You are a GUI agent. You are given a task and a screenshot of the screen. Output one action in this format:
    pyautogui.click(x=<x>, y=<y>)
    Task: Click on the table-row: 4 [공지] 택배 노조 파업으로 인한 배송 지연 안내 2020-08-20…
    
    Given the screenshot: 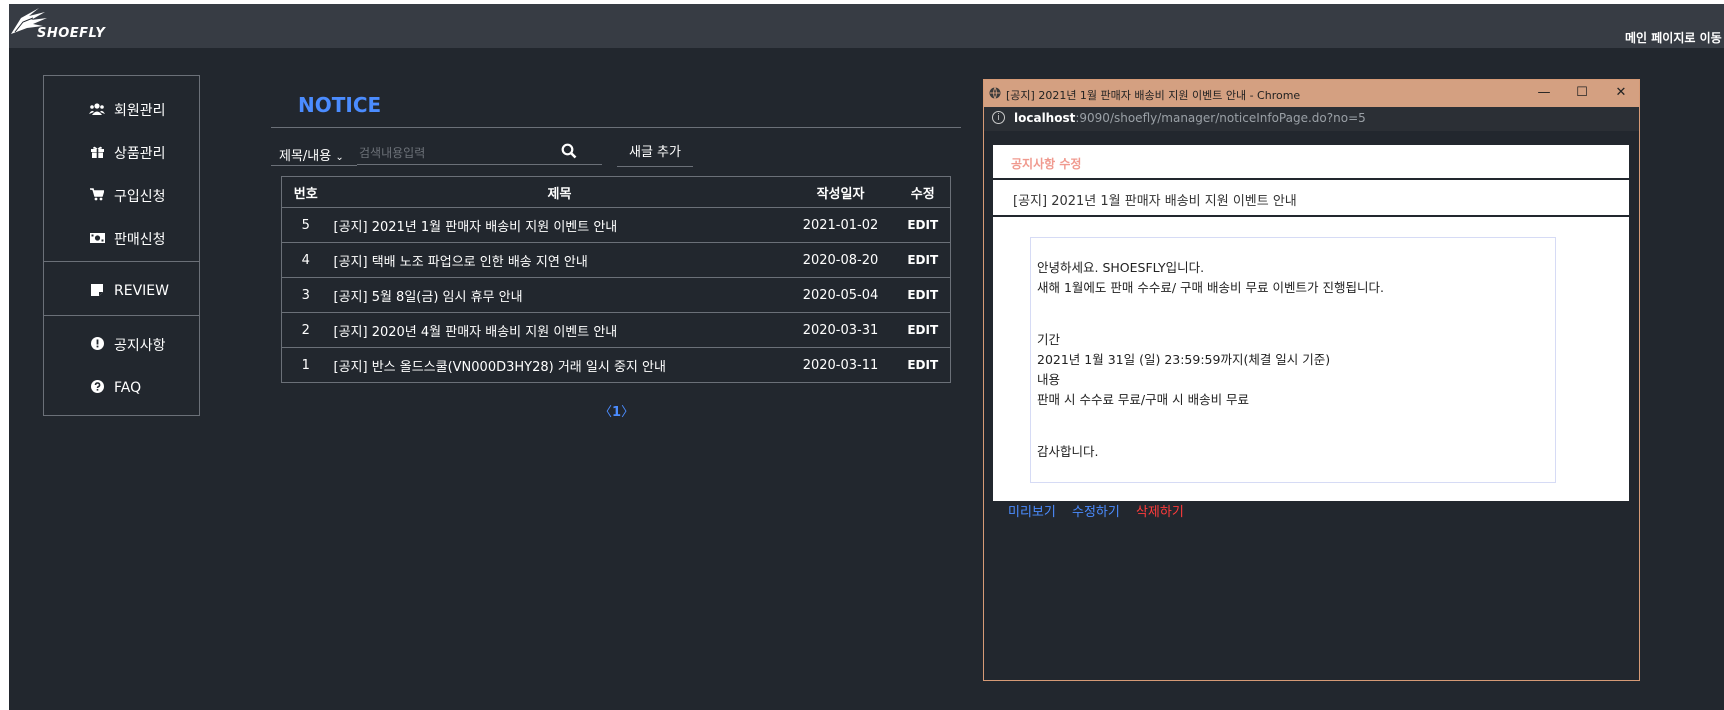 What is the action you would take?
    pyautogui.click(x=616, y=260)
    